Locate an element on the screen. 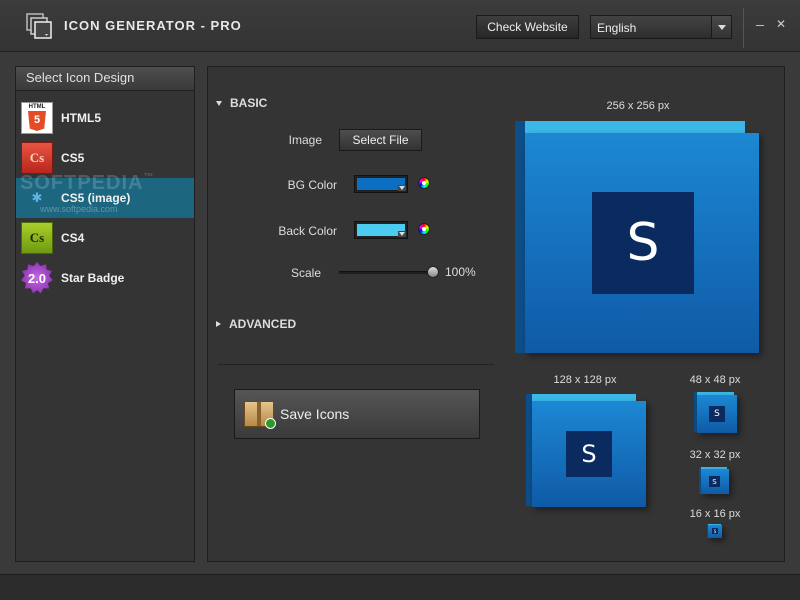  back-color-label: Back Color is located at coordinates (307, 231).